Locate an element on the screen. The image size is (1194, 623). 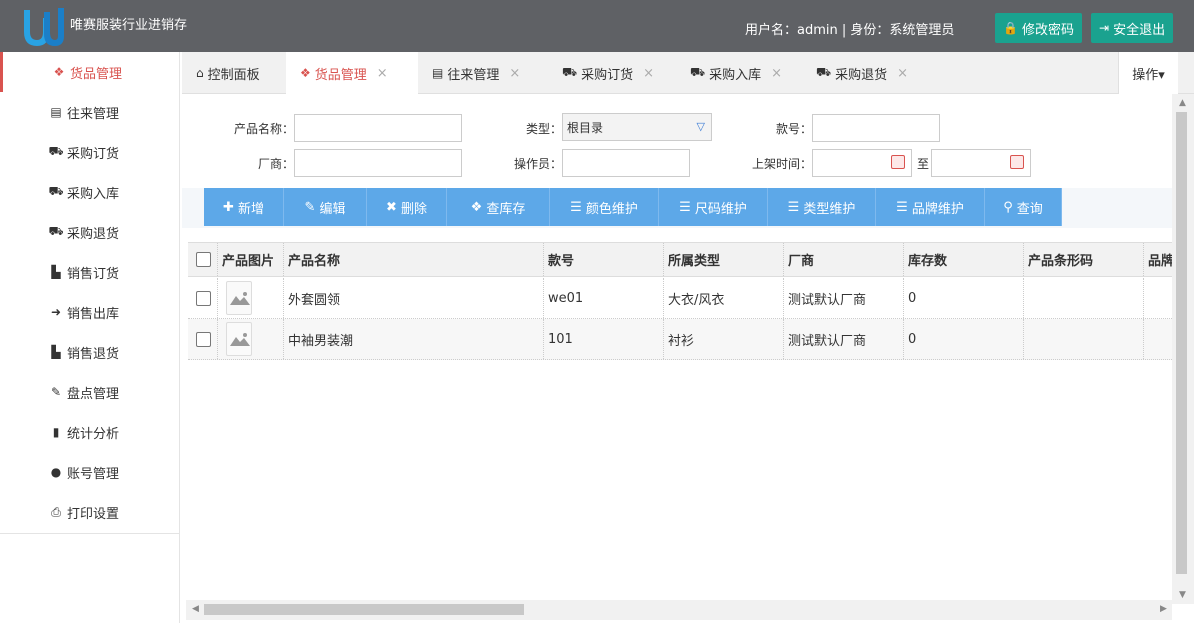
tab-label: 采购入库 is located at coordinates (735, 75).